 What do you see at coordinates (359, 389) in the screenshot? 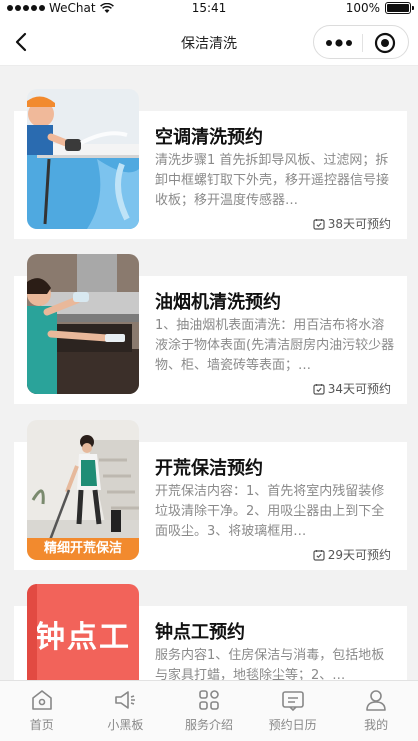
I see `availability-text: 34天可预约` at bounding box center [359, 389].